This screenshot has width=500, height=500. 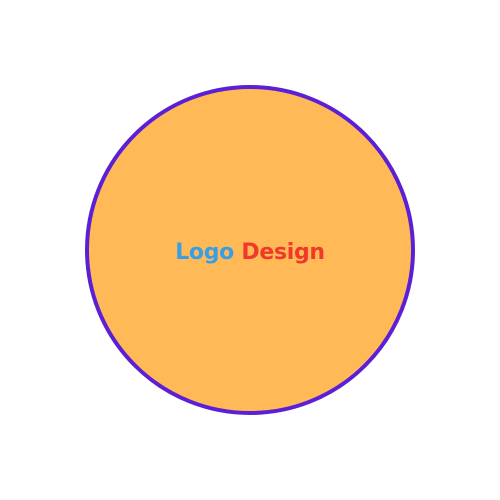 What do you see at coordinates (283, 252) in the screenshot?
I see `logo-word-2: Design` at bounding box center [283, 252].